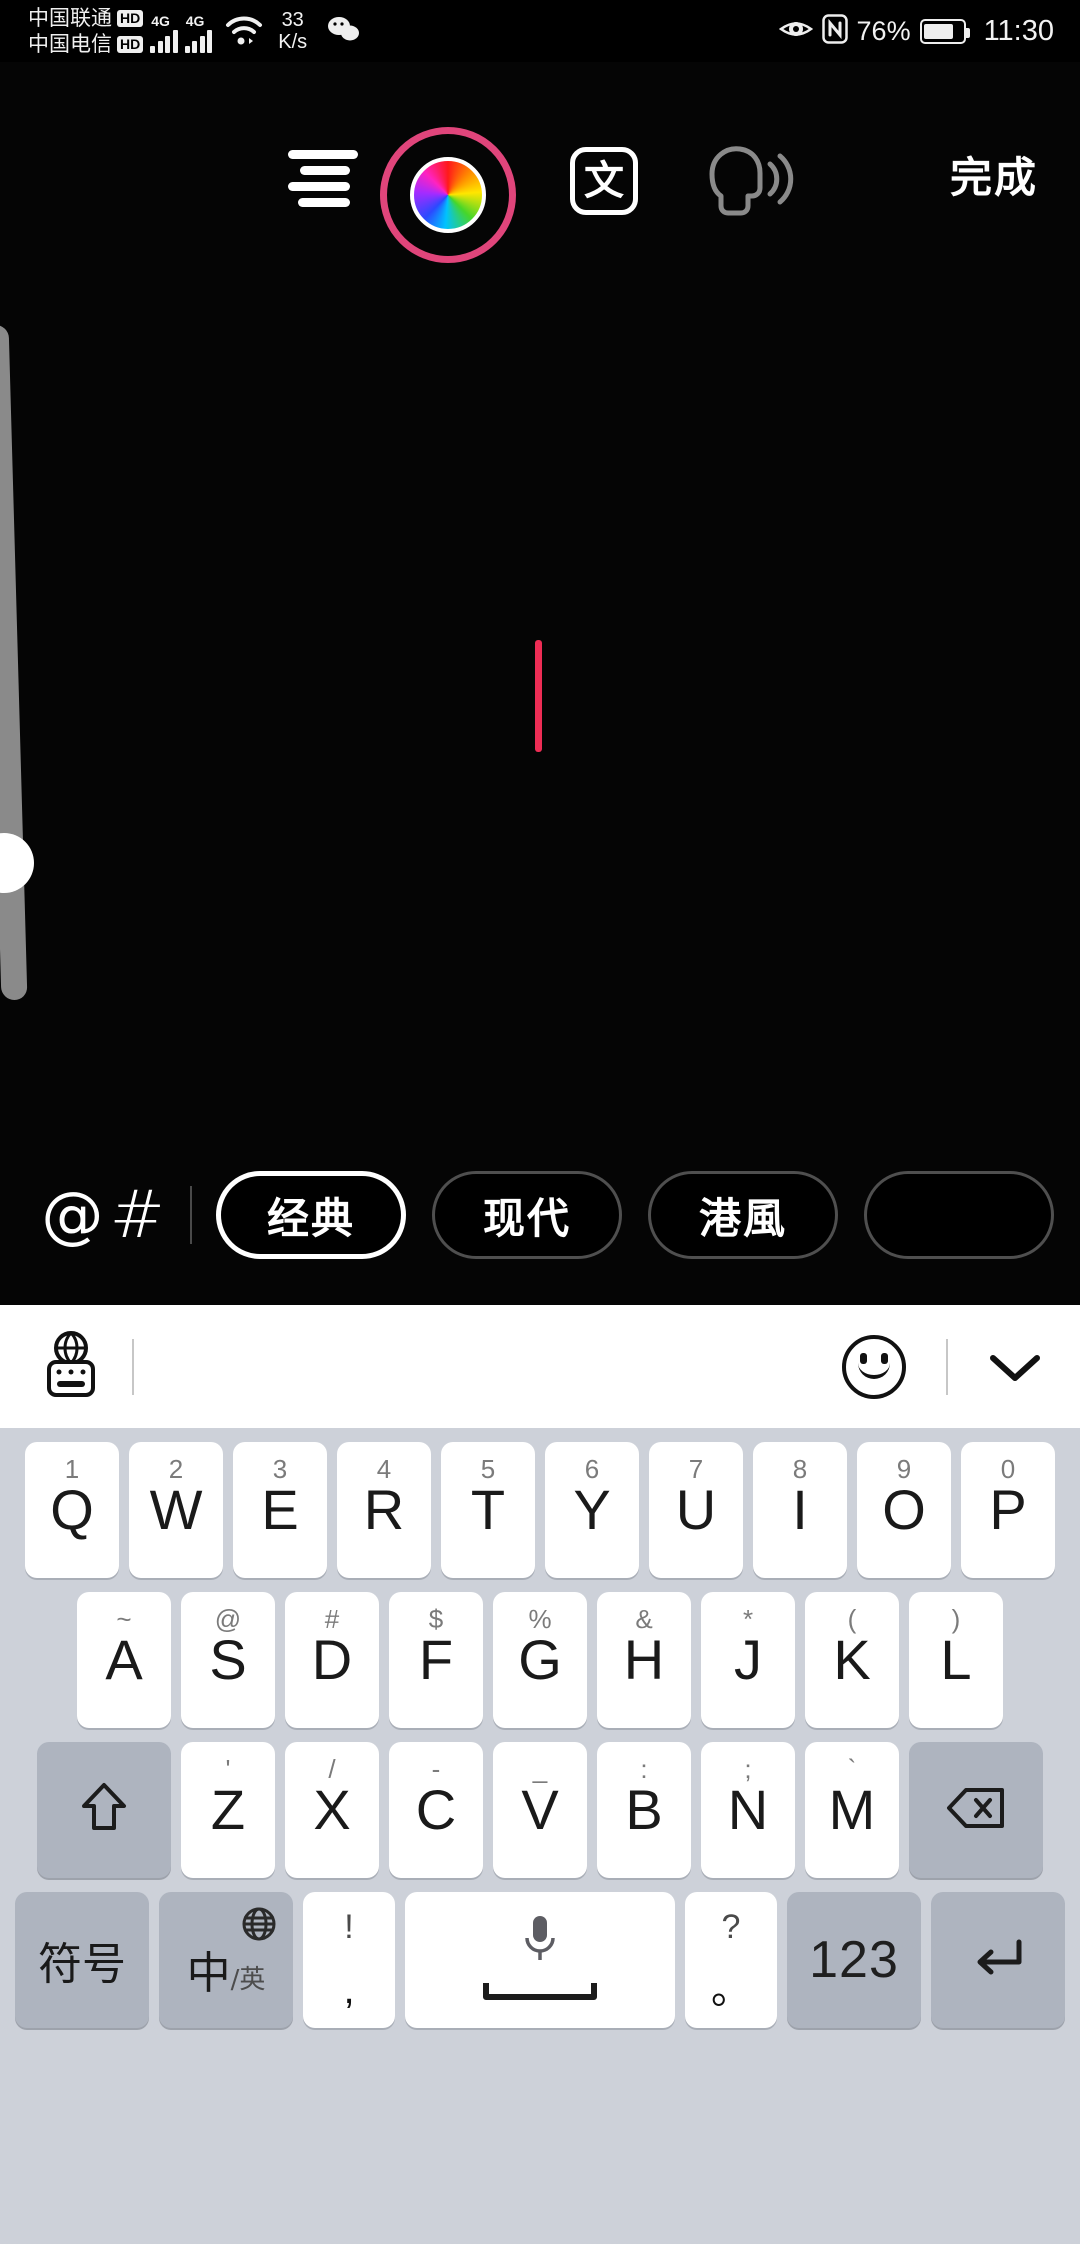  I want to click on symbols-key-label: 符号, so click(82, 1964).